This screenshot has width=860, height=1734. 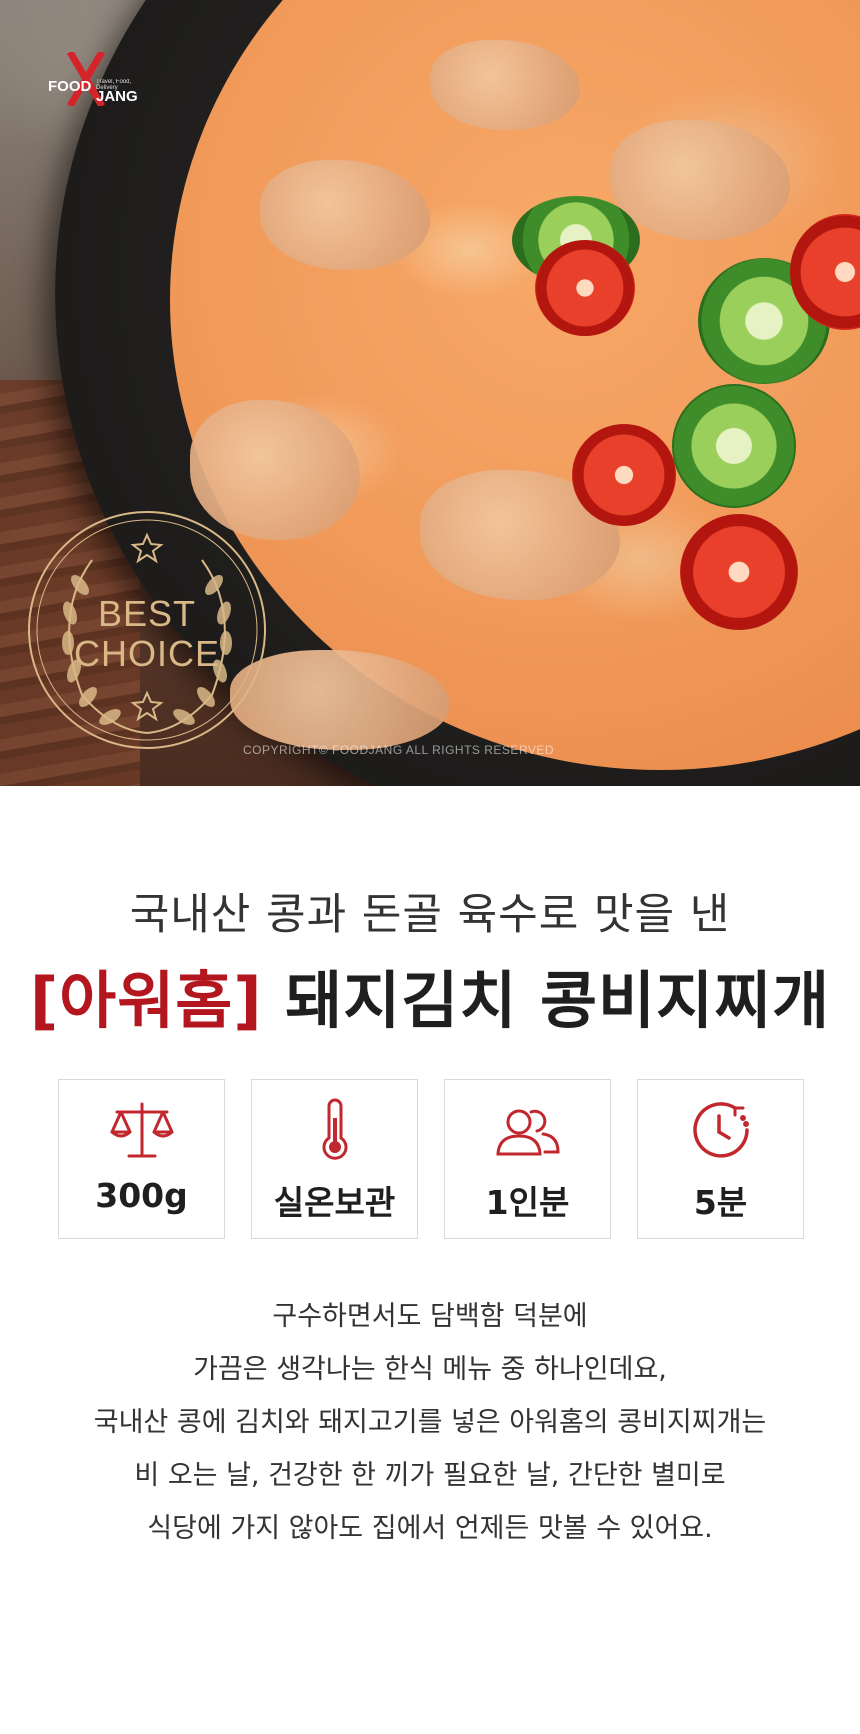 I want to click on badge-text-choice: CHOICE, so click(x=146, y=653).